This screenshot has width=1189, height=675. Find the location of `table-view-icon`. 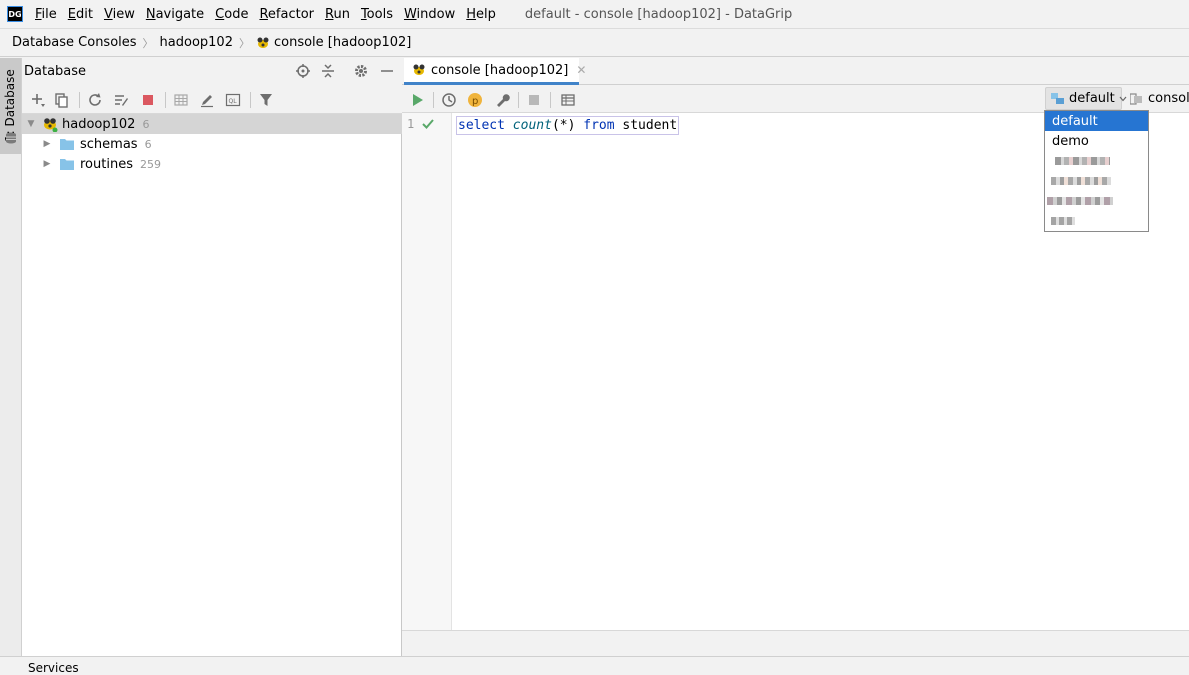

table-view-icon is located at coordinates (181, 100).